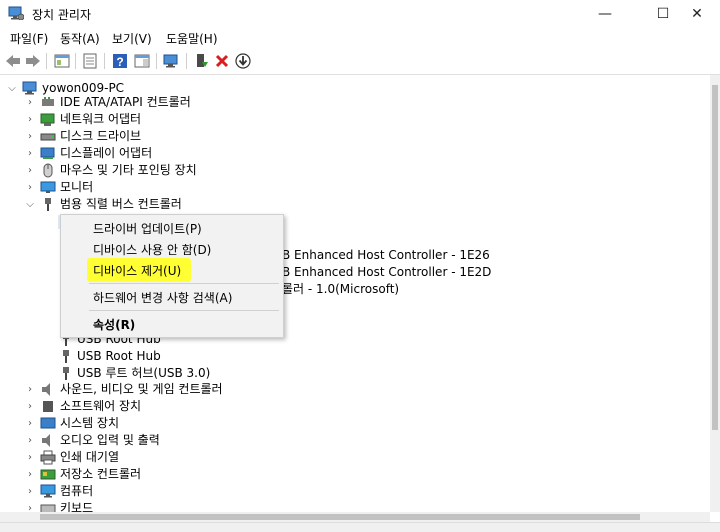 This screenshot has height=532, width=720. Describe the element at coordinates (360, 14) in the screenshot. I see `title-bar: 장치 관리자 — ☐ ✕` at that location.